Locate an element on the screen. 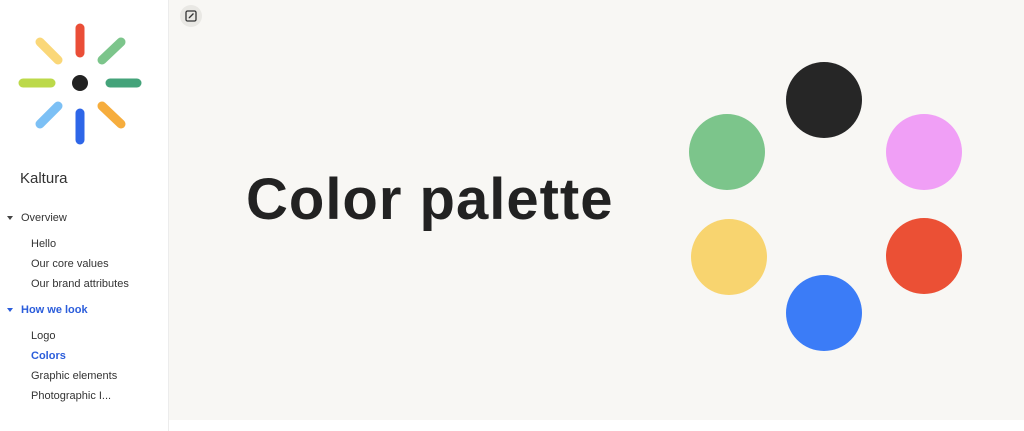  edit-button is located at coordinates (191, 16).